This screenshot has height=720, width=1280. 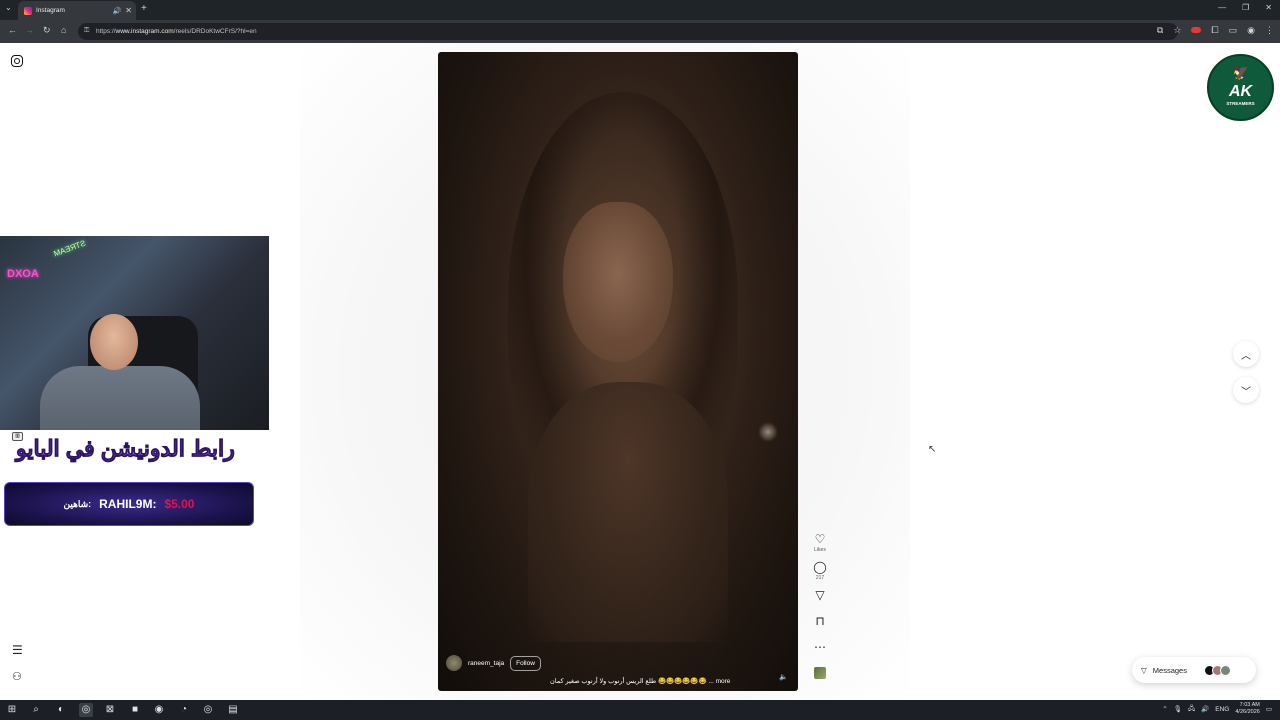 I want to click on reload-icon: ↻, so click(x=47, y=30).